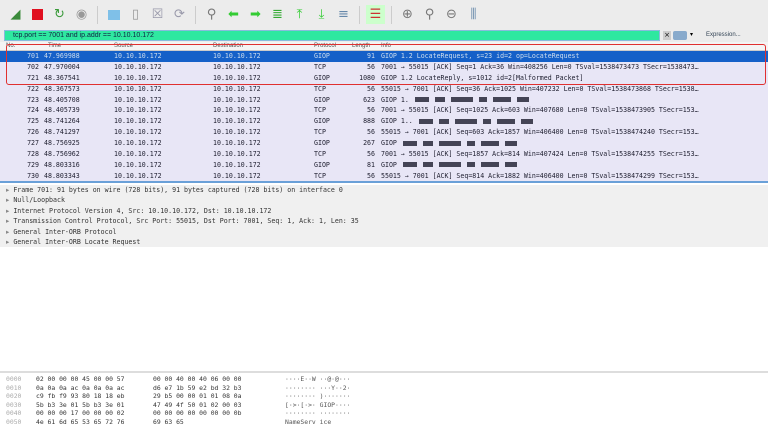 The image size is (768, 430). I want to click on hex-b2: 29 b5 00 00 01 01 08 0a, so click(197, 396).